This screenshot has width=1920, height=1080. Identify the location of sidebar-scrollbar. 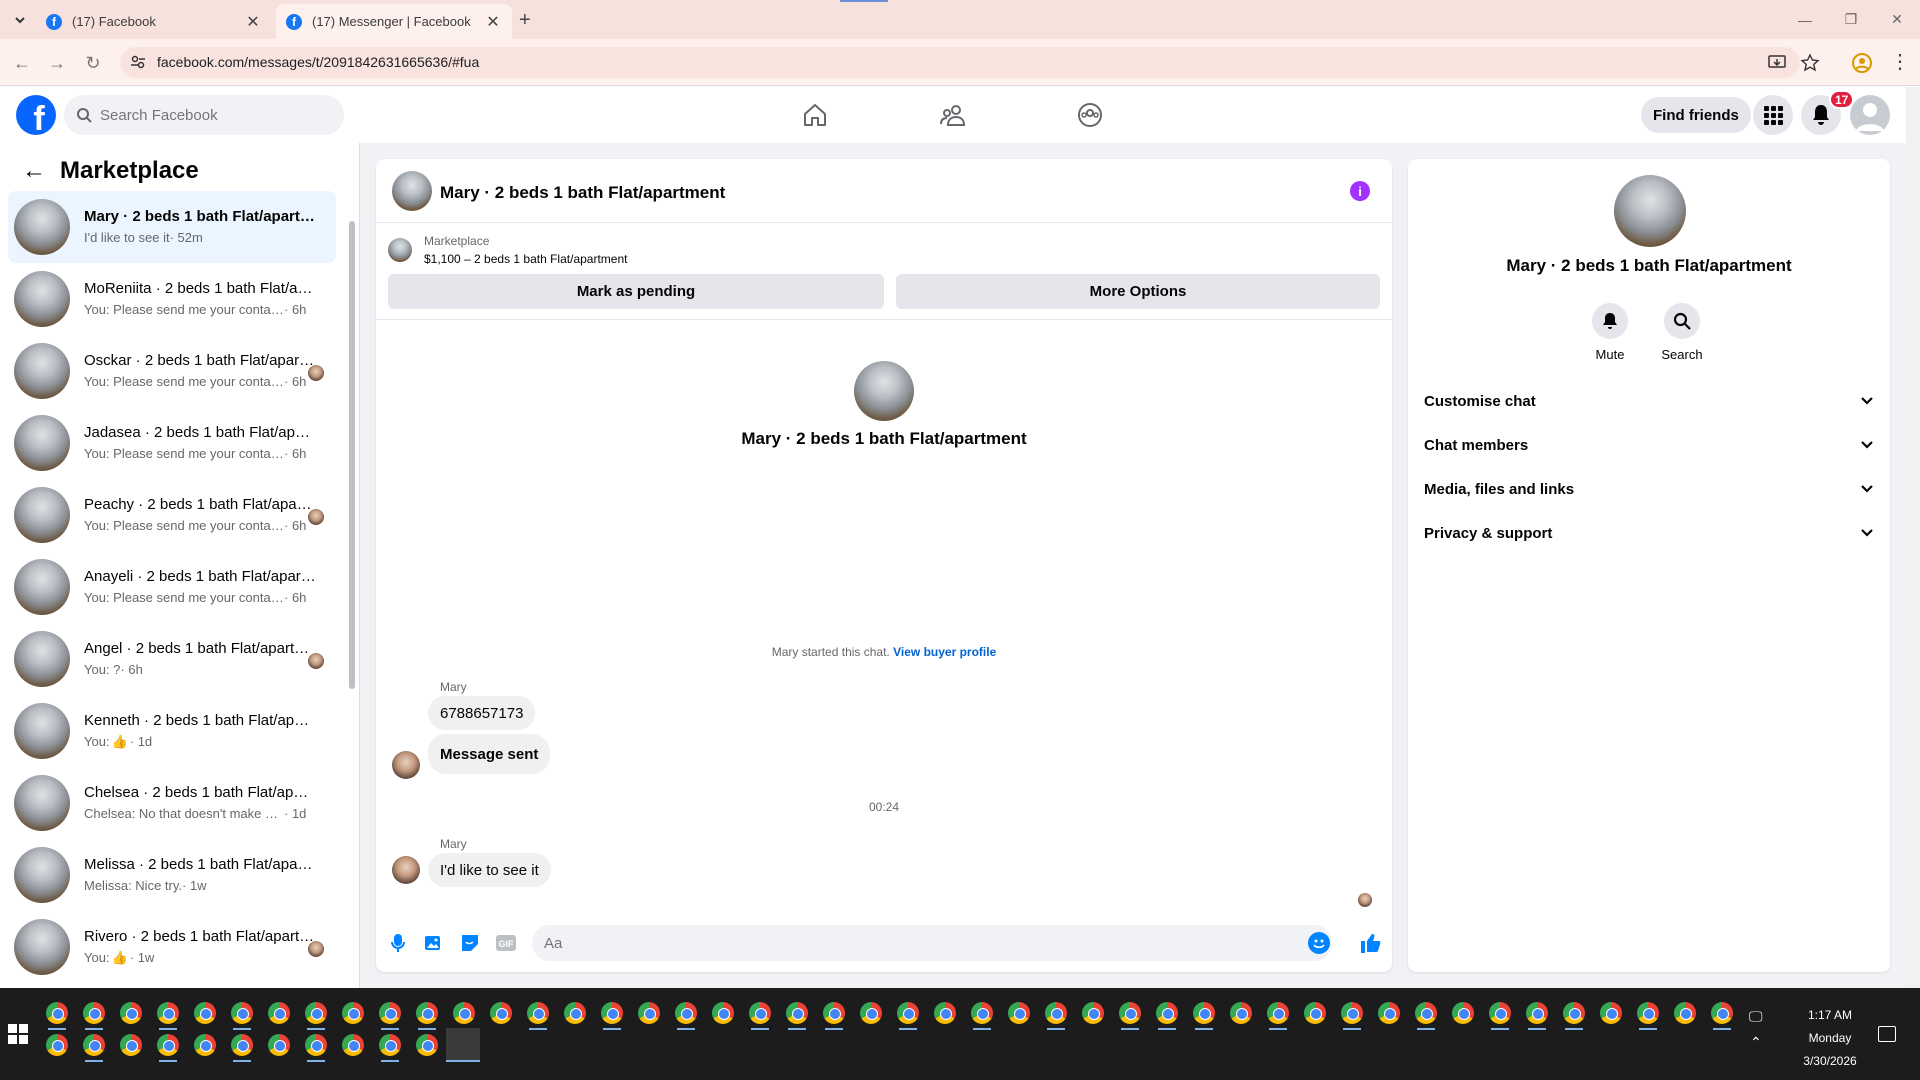
(352, 589).